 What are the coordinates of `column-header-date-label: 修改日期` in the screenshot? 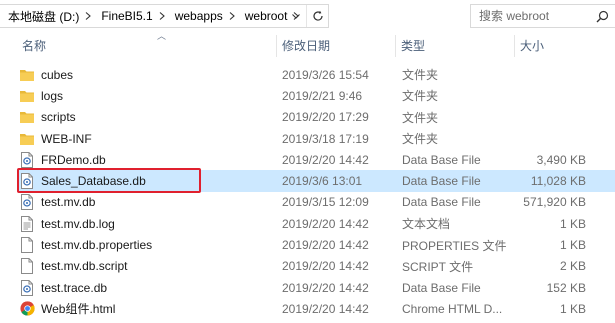 It's located at (306, 46).